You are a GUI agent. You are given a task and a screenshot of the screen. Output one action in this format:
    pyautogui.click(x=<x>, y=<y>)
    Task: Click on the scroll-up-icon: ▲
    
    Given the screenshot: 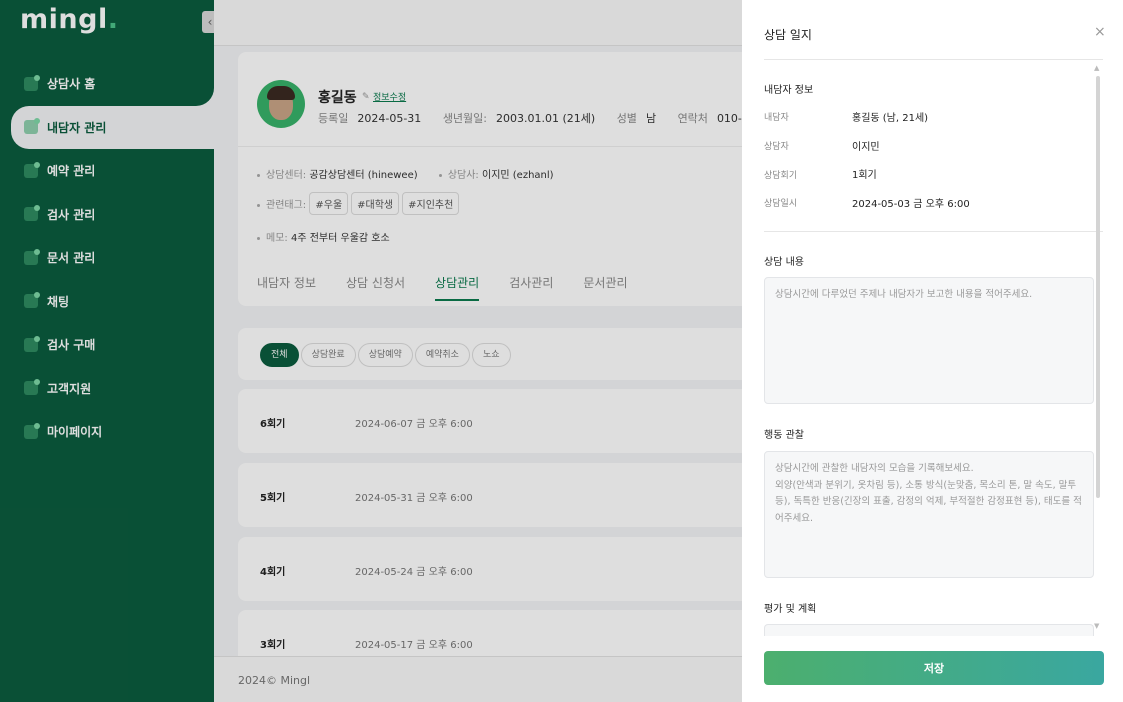 What is the action you would take?
    pyautogui.click(x=1096, y=68)
    